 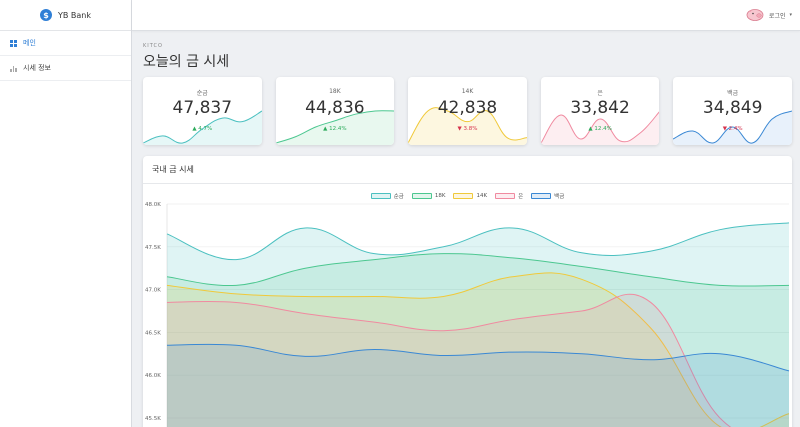 What do you see at coordinates (335, 108) in the screenshot?
I see `card-value: 44,836` at bounding box center [335, 108].